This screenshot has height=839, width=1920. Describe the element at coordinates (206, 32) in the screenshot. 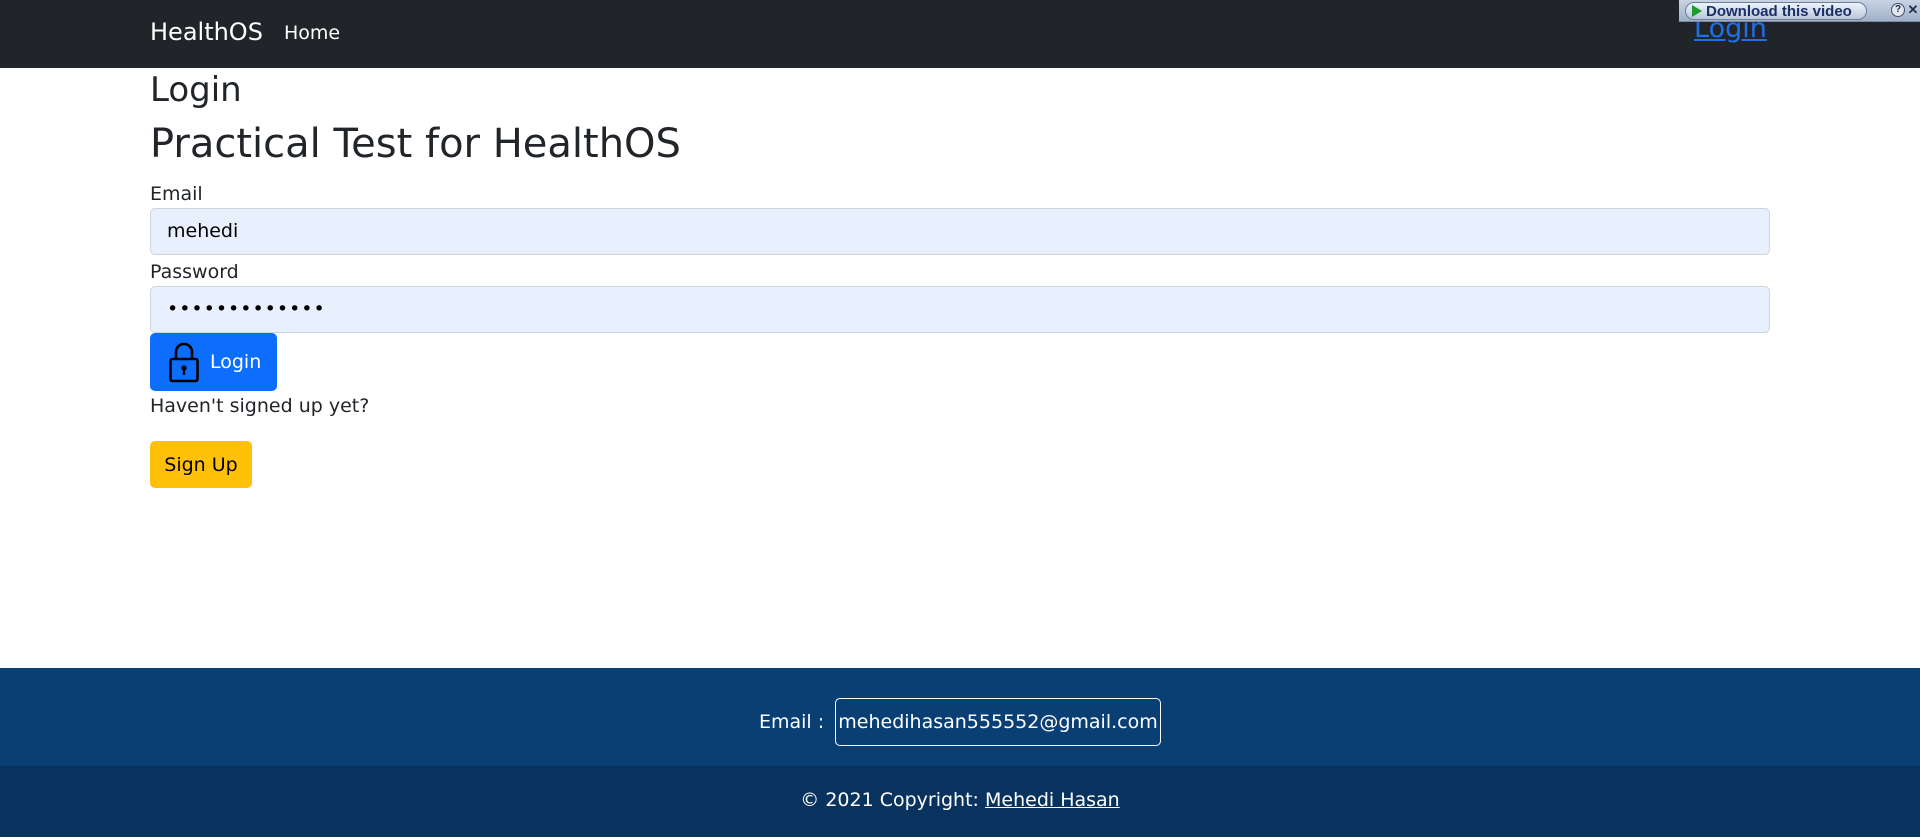

I see `navbar-brand: HealthOS` at that location.